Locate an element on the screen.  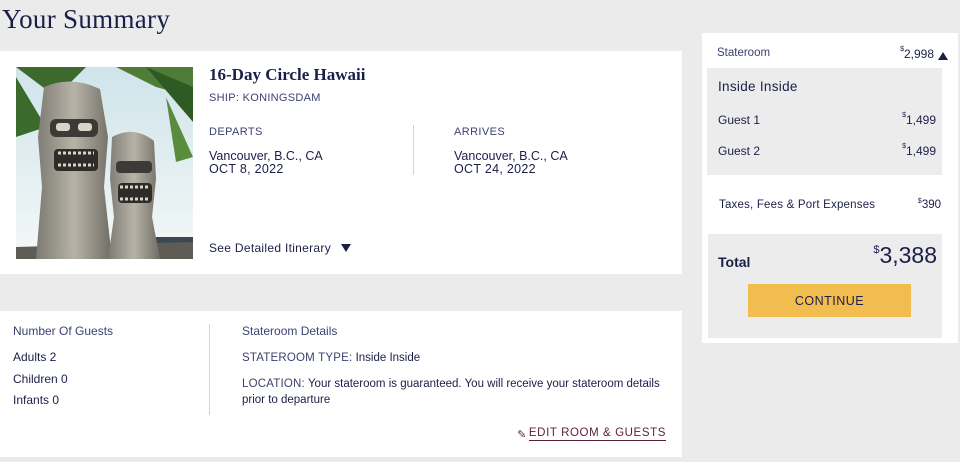
total-box: Total $3,388 CONTINUE is located at coordinates (825, 286).